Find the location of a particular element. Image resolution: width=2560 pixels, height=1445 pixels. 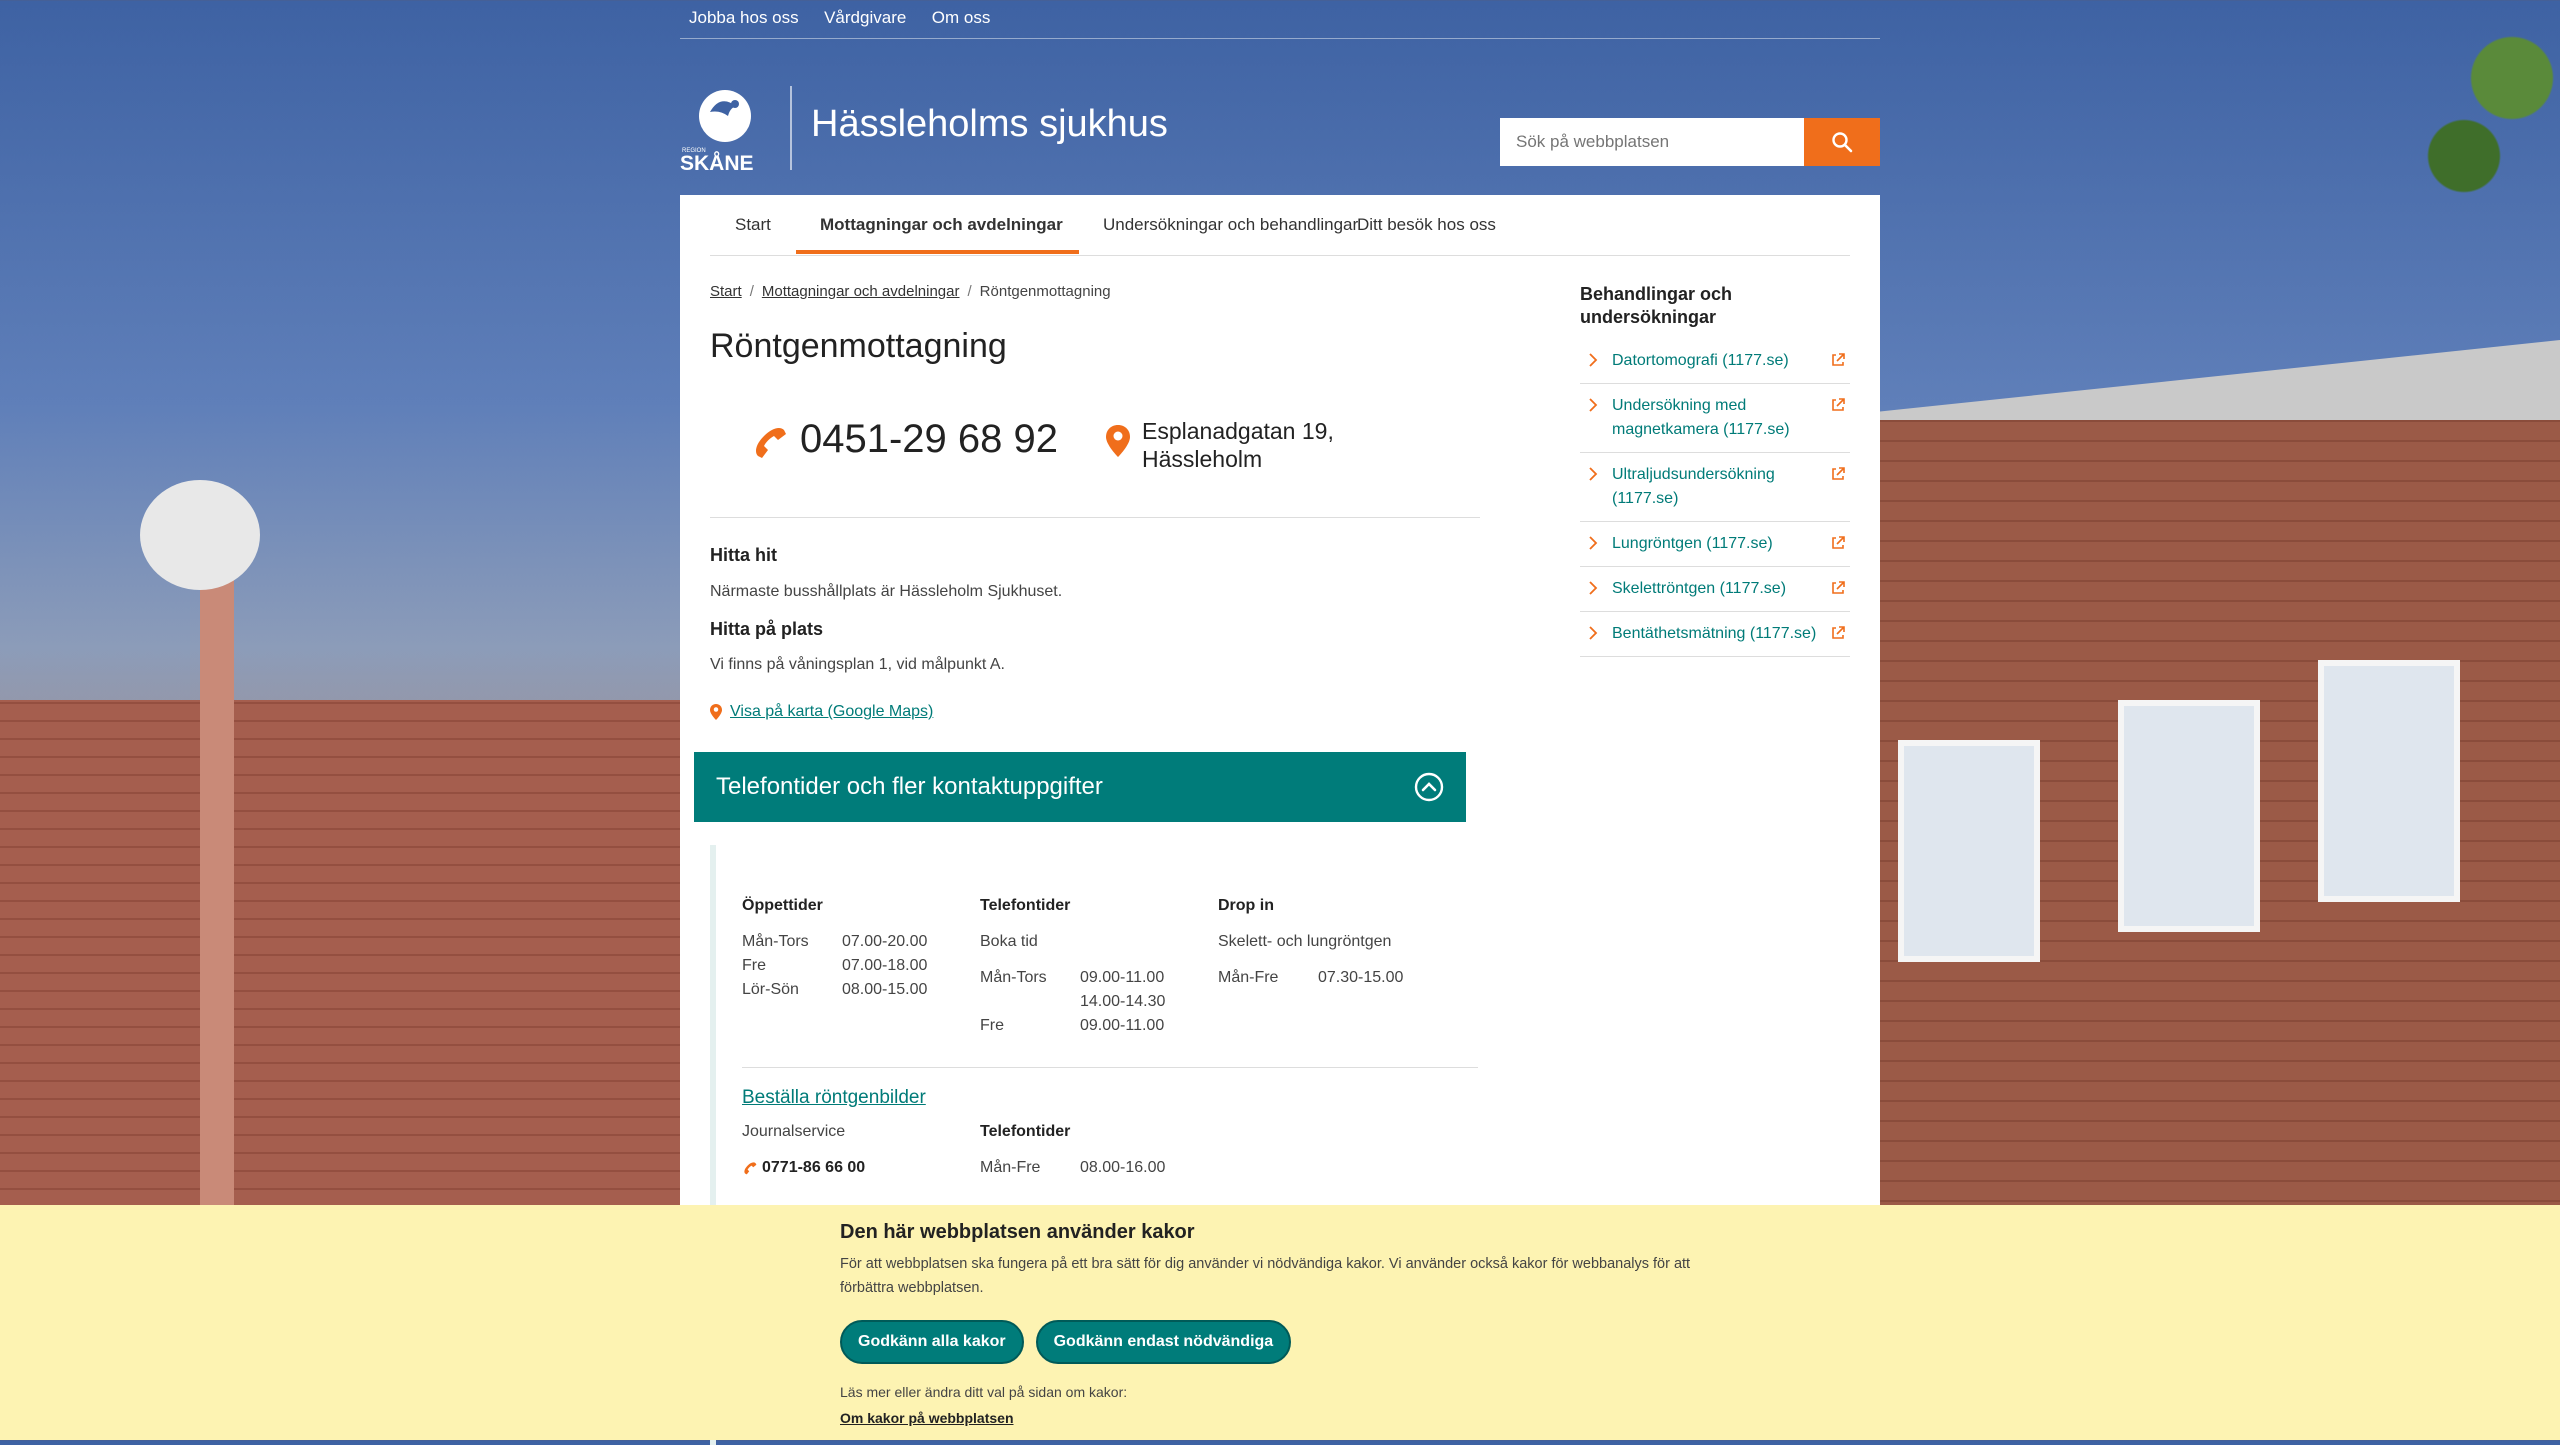

sidebar-link-label: Ultraljudsundersökning (1177.se) is located at coordinates (1693, 486).